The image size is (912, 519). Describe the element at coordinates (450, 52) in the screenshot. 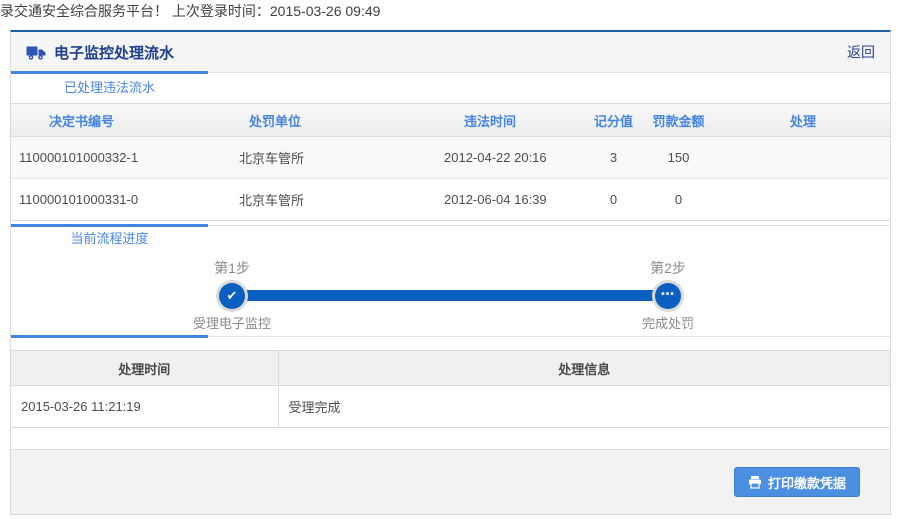

I see `panel-header: 电子监控处理流水 返回` at that location.